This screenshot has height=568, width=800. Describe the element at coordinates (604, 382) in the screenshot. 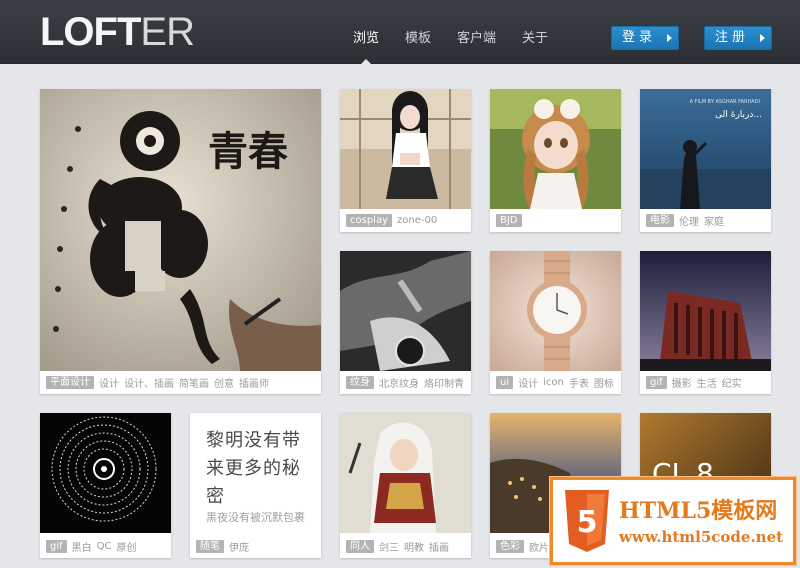

I see `tag: 图标` at that location.